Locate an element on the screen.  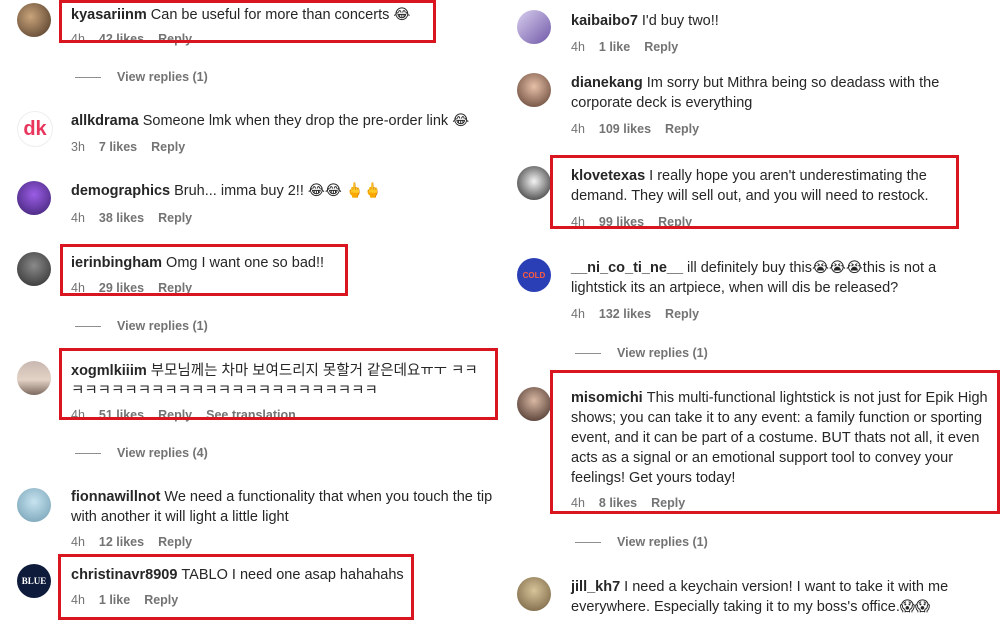
comment-message: Bruh... imma buy 2!! 😂😂 🖕🖕 is located at coordinates (278, 191).